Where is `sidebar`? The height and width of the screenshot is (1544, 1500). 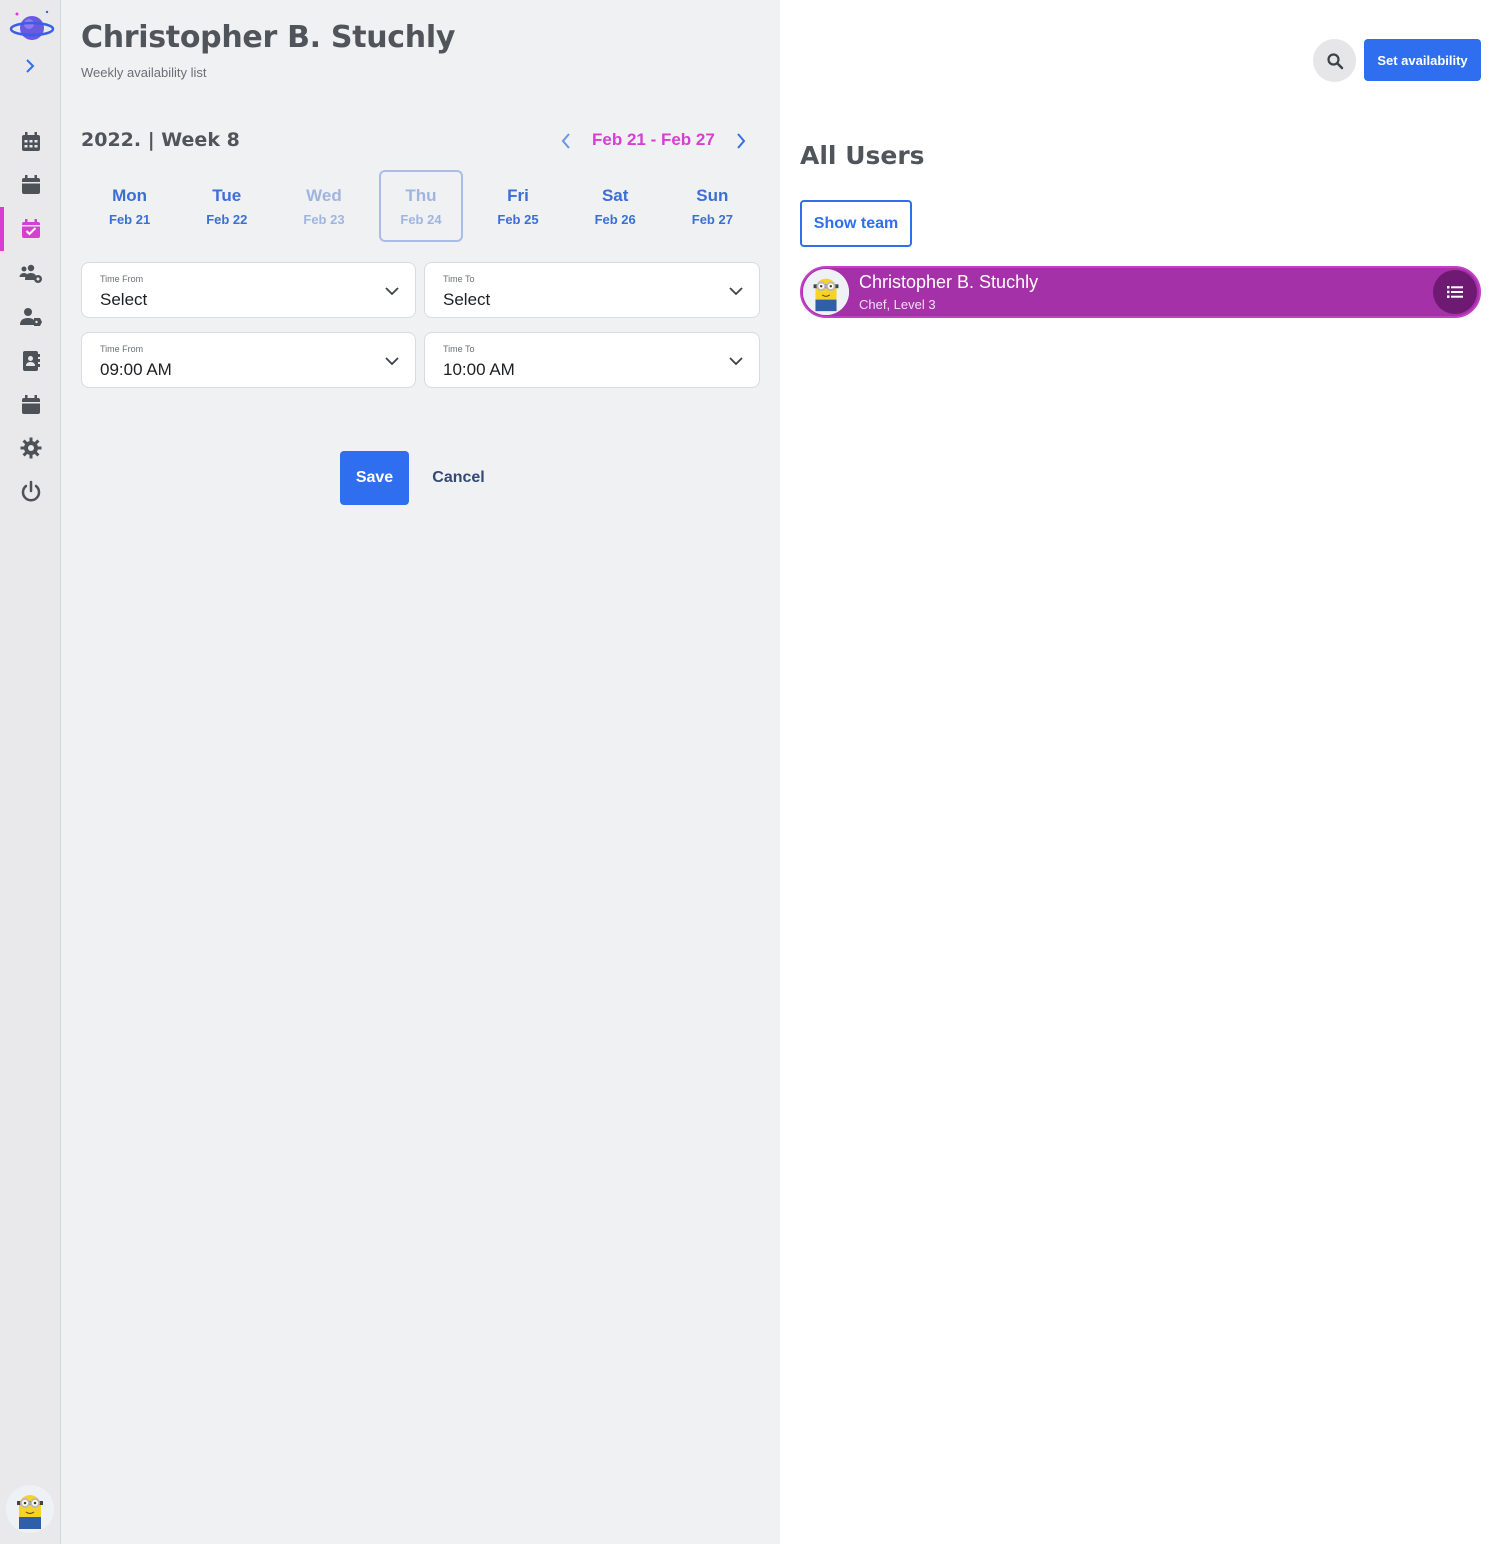 sidebar is located at coordinates (30, 772).